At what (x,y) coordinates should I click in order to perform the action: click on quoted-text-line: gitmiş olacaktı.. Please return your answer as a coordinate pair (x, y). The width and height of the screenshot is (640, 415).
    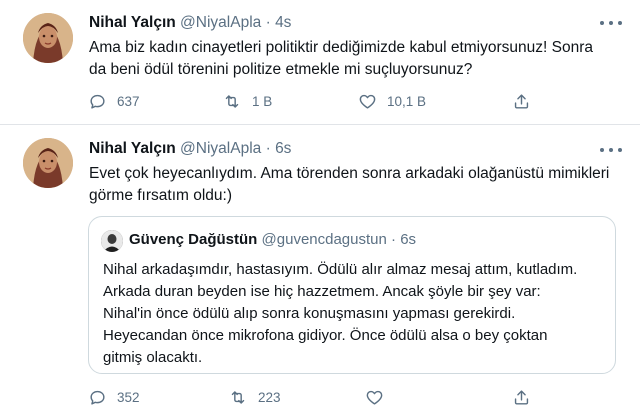
    Looking at the image, I should click on (153, 357).